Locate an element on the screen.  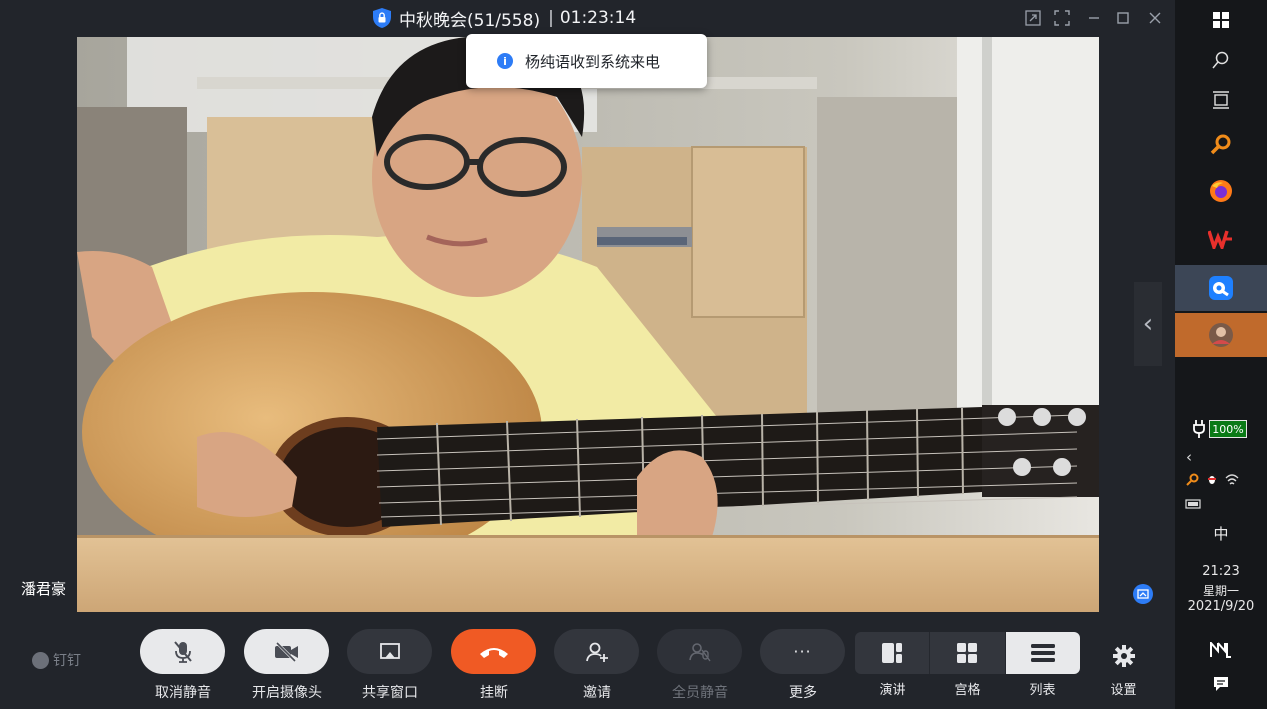
ime-indicator: 中 is located at coordinates (1221, 533).